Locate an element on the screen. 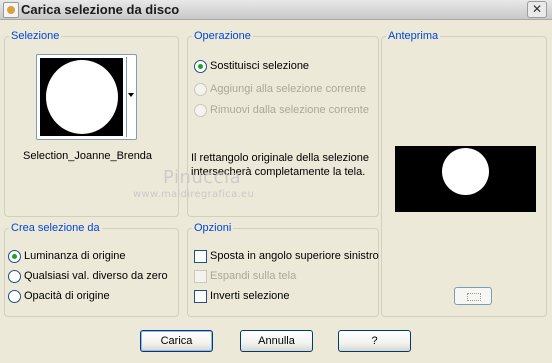 The image size is (552, 363). options-group-legend: Opzioni is located at coordinates (213, 228).